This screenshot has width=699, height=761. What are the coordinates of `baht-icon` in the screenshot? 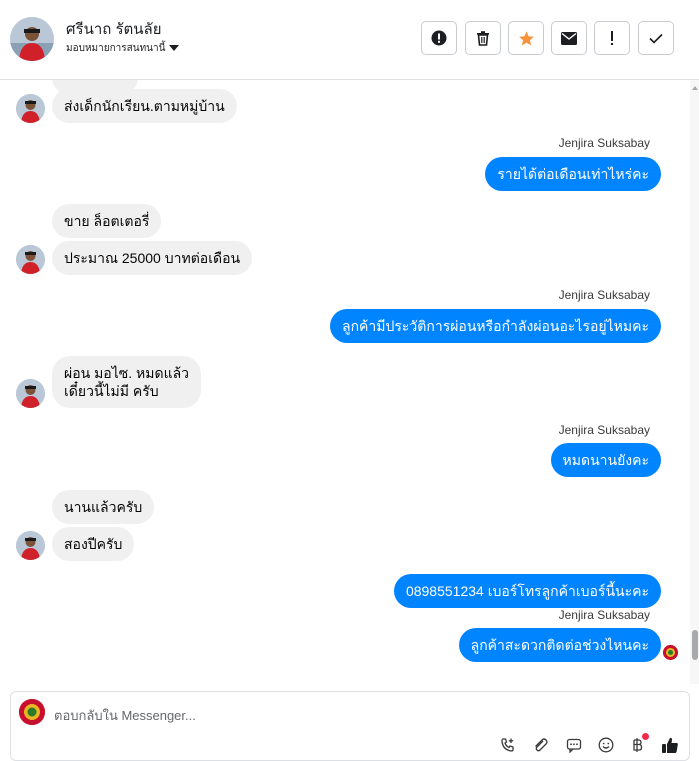 It's located at (638, 745).